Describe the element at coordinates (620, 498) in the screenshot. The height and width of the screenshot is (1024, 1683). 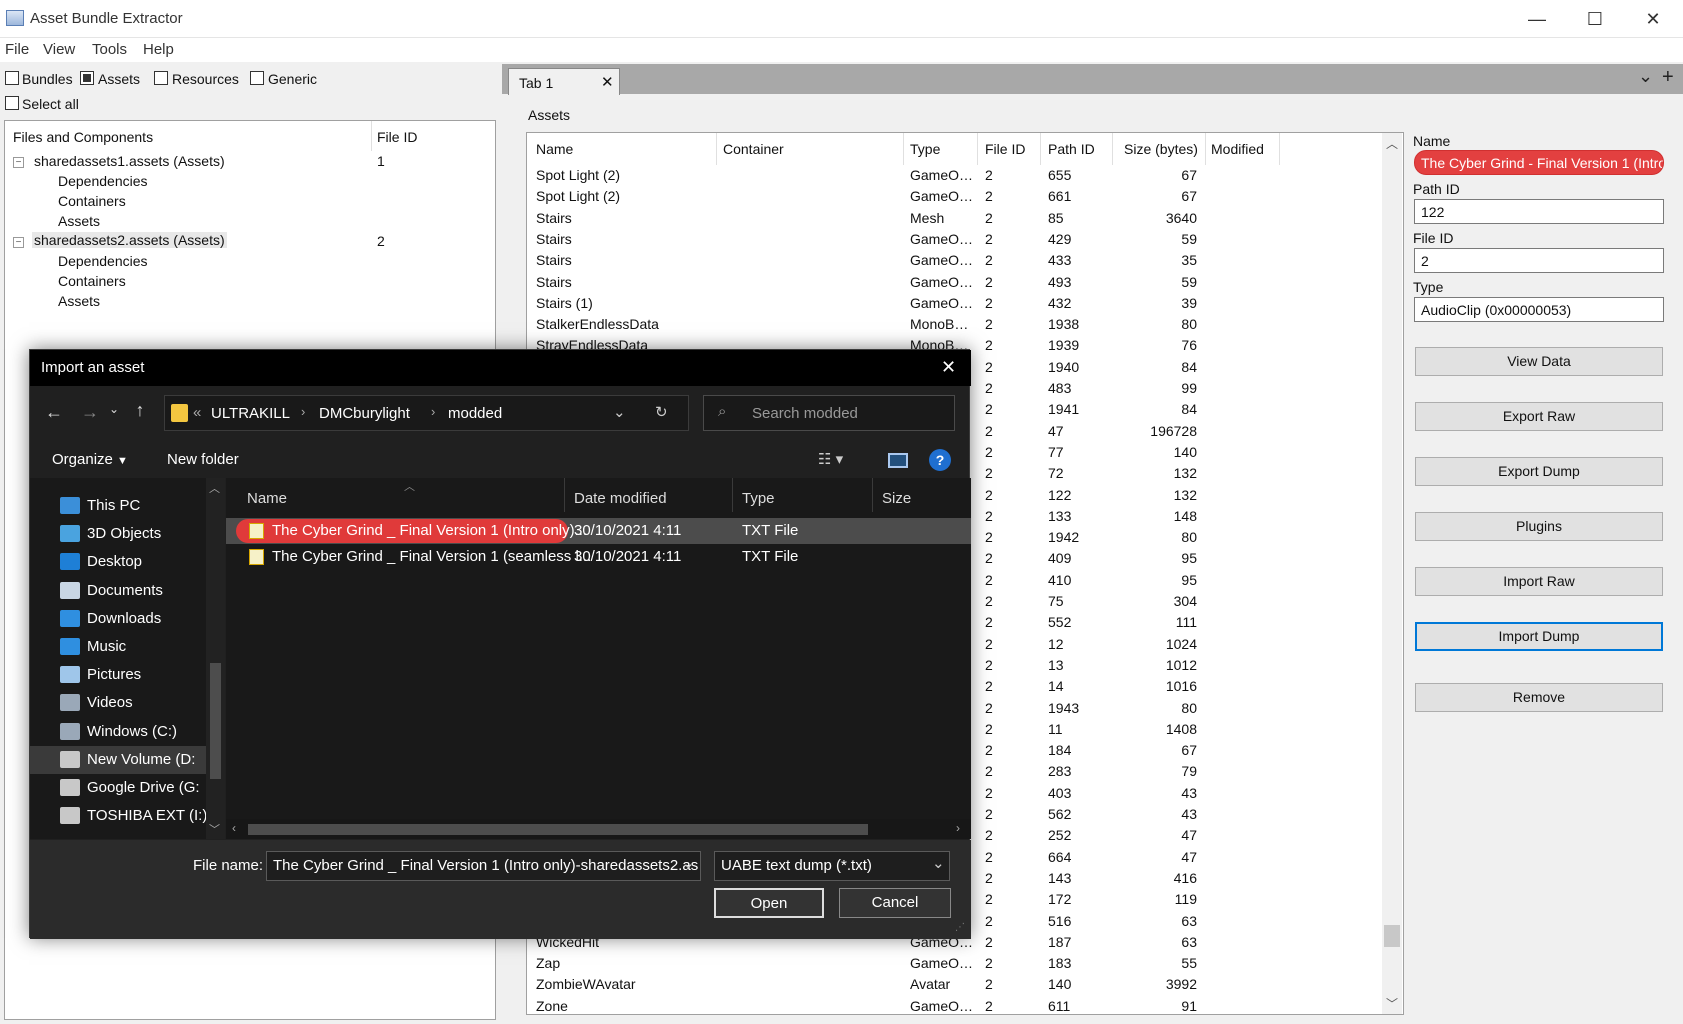
I see `col-date-modified: Date modified` at that location.